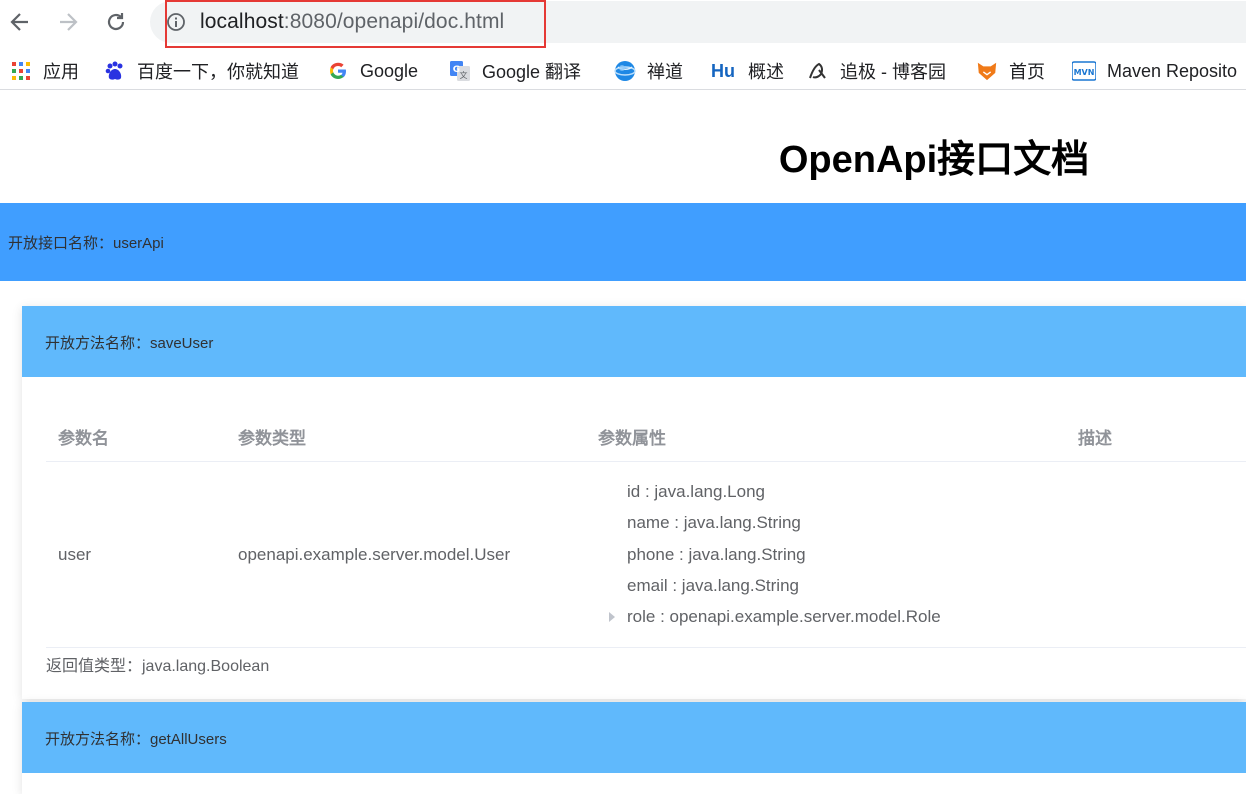 The image size is (1246, 794). I want to click on property-item-role: role : openapi.example.server.model.Role, so click(784, 617).